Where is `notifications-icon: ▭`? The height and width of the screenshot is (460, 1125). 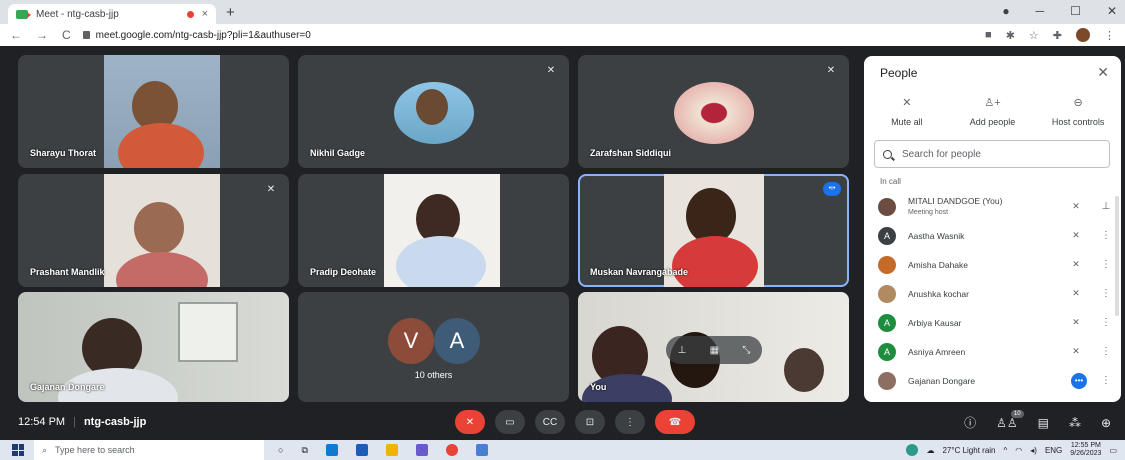 notifications-icon: ▭ is located at coordinates (1113, 450).